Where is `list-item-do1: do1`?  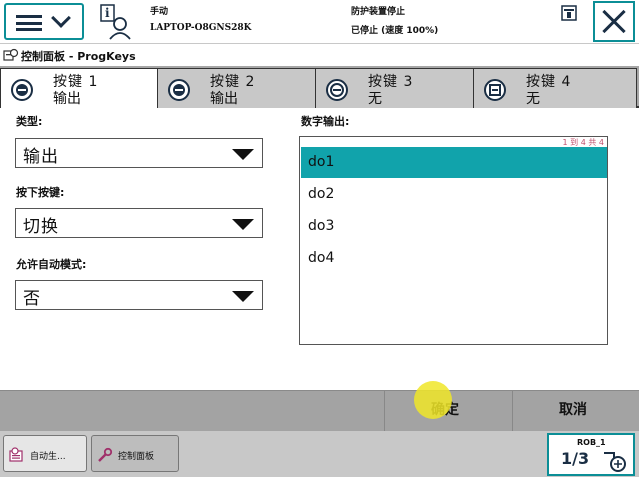
list-item-do1: do1 is located at coordinates (454, 162).